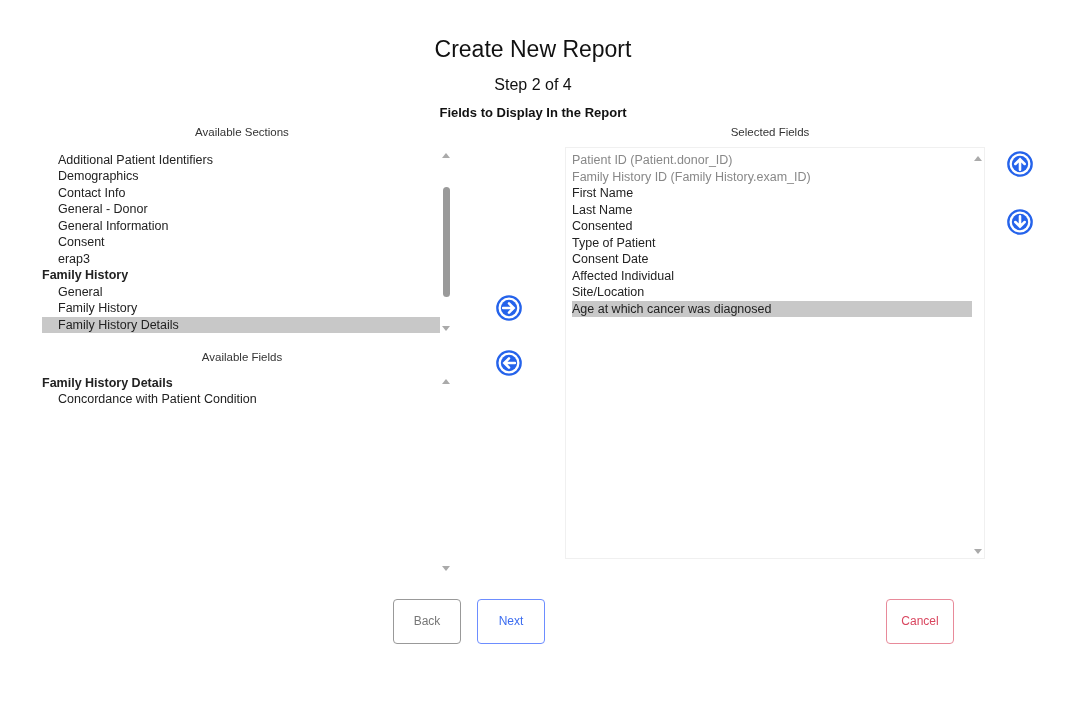 The image size is (1066, 712). What do you see at coordinates (772, 193) in the screenshot?
I see `list-item: First Name` at bounding box center [772, 193].